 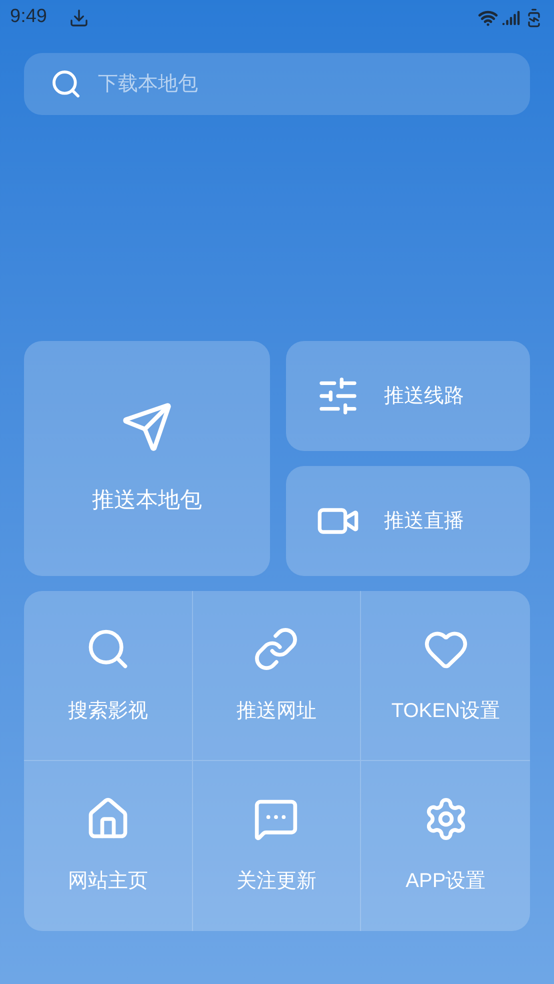 What do you see at coordinates (108, 881) in the screenshot?
I see `menu-label: 网站主页` at bounding box center [108, 881].